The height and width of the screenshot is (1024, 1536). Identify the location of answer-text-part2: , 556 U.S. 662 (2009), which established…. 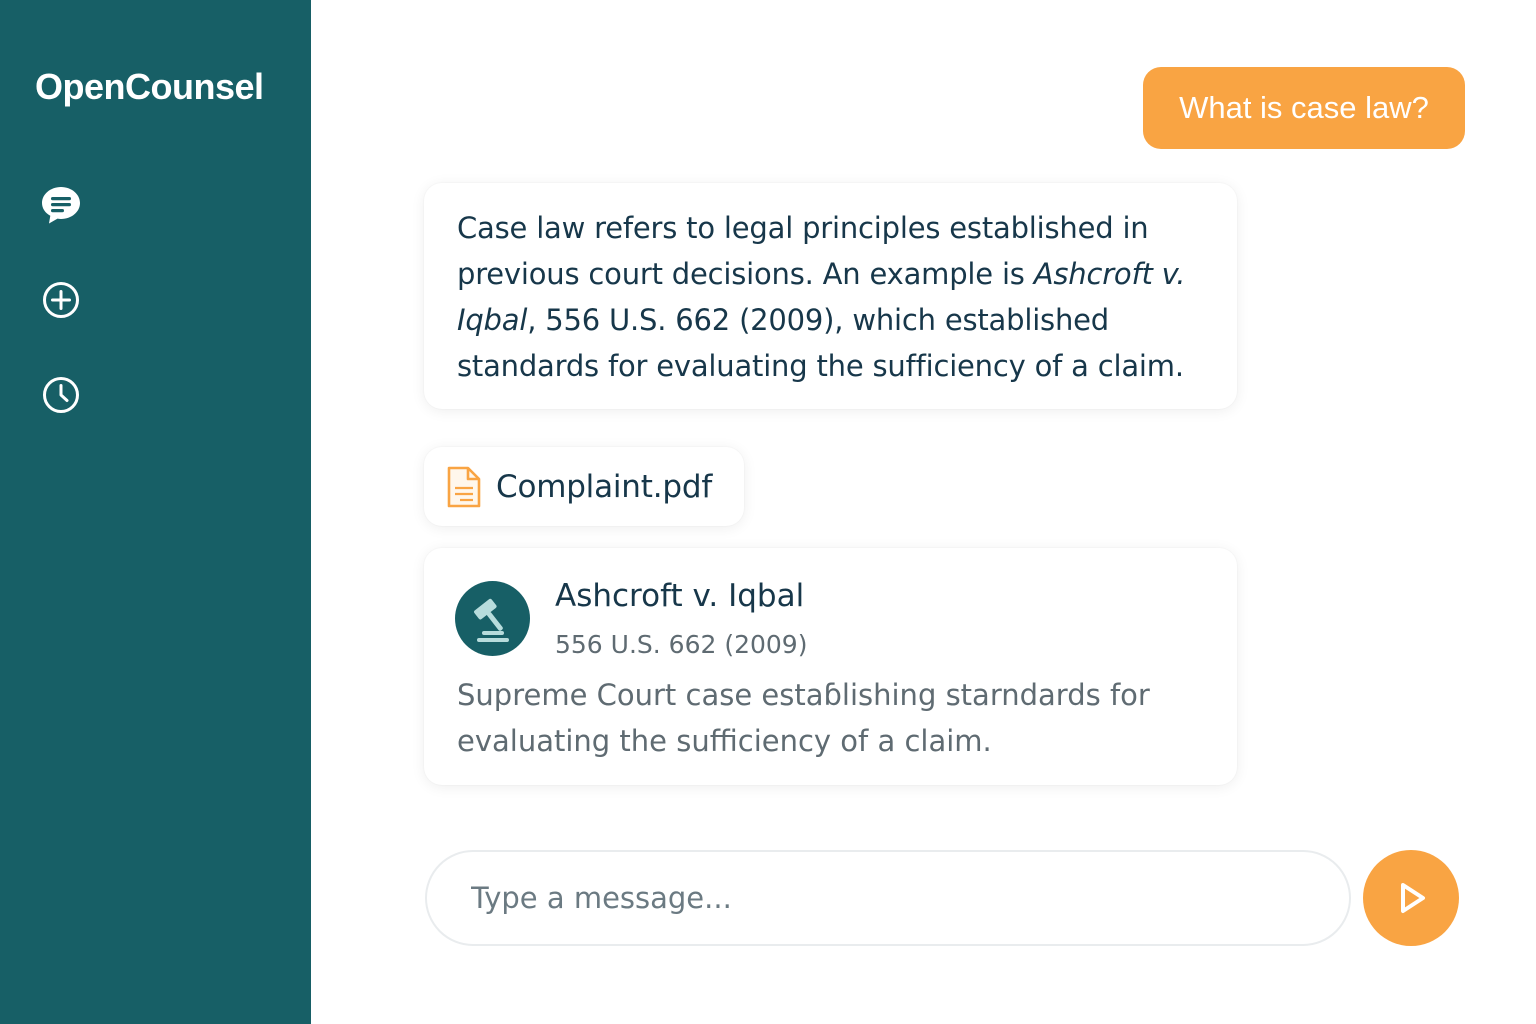
(820, 343).